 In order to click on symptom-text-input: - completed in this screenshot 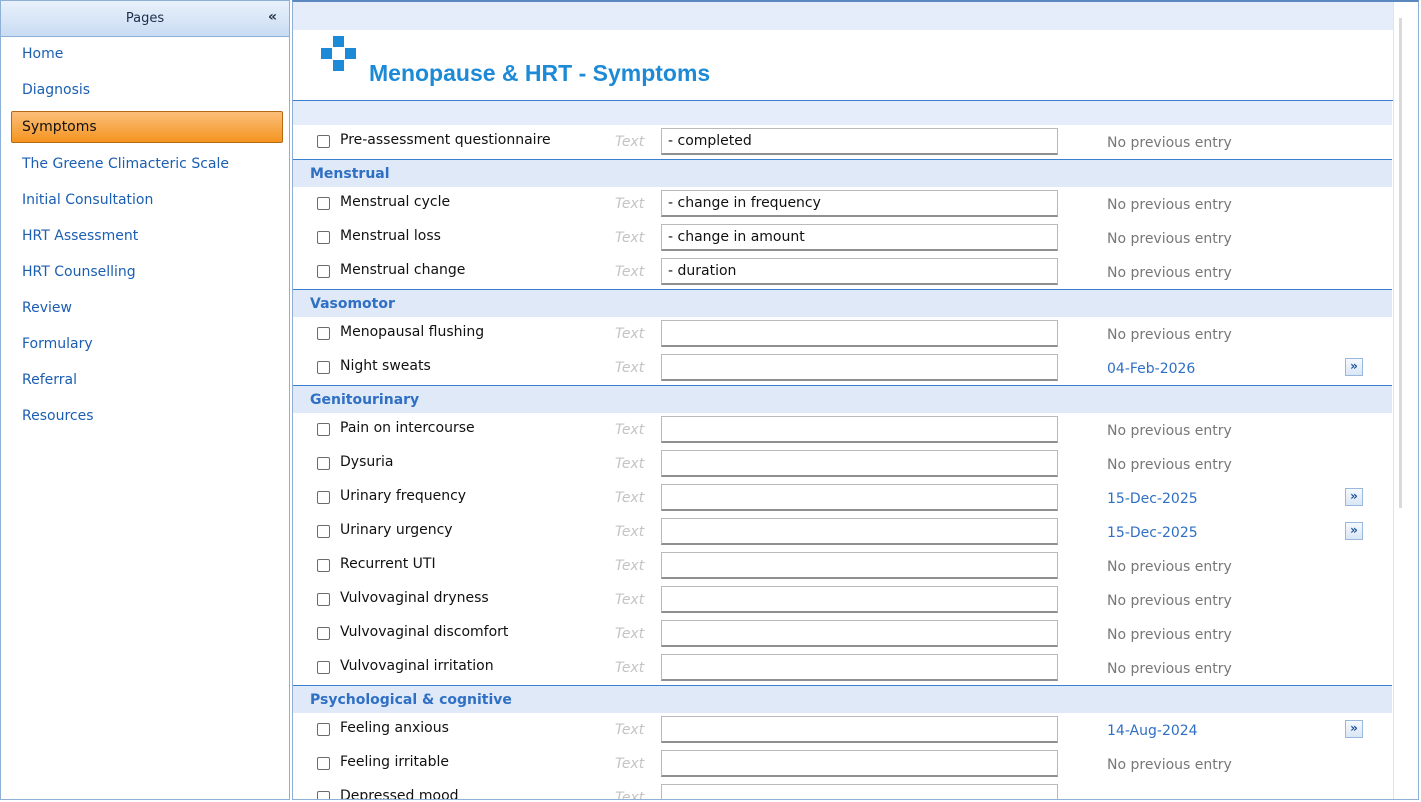, I will do `click(859, 141)`.